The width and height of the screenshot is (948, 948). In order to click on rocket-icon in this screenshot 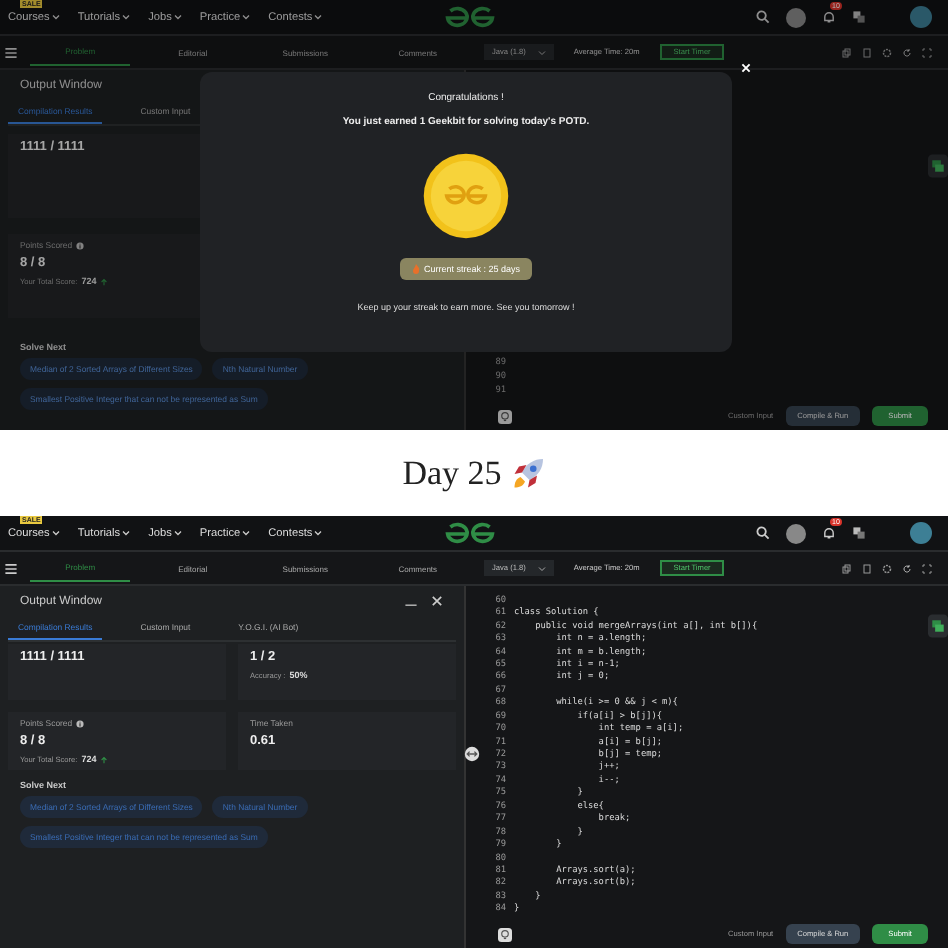, I will do `click(527, 473)`.